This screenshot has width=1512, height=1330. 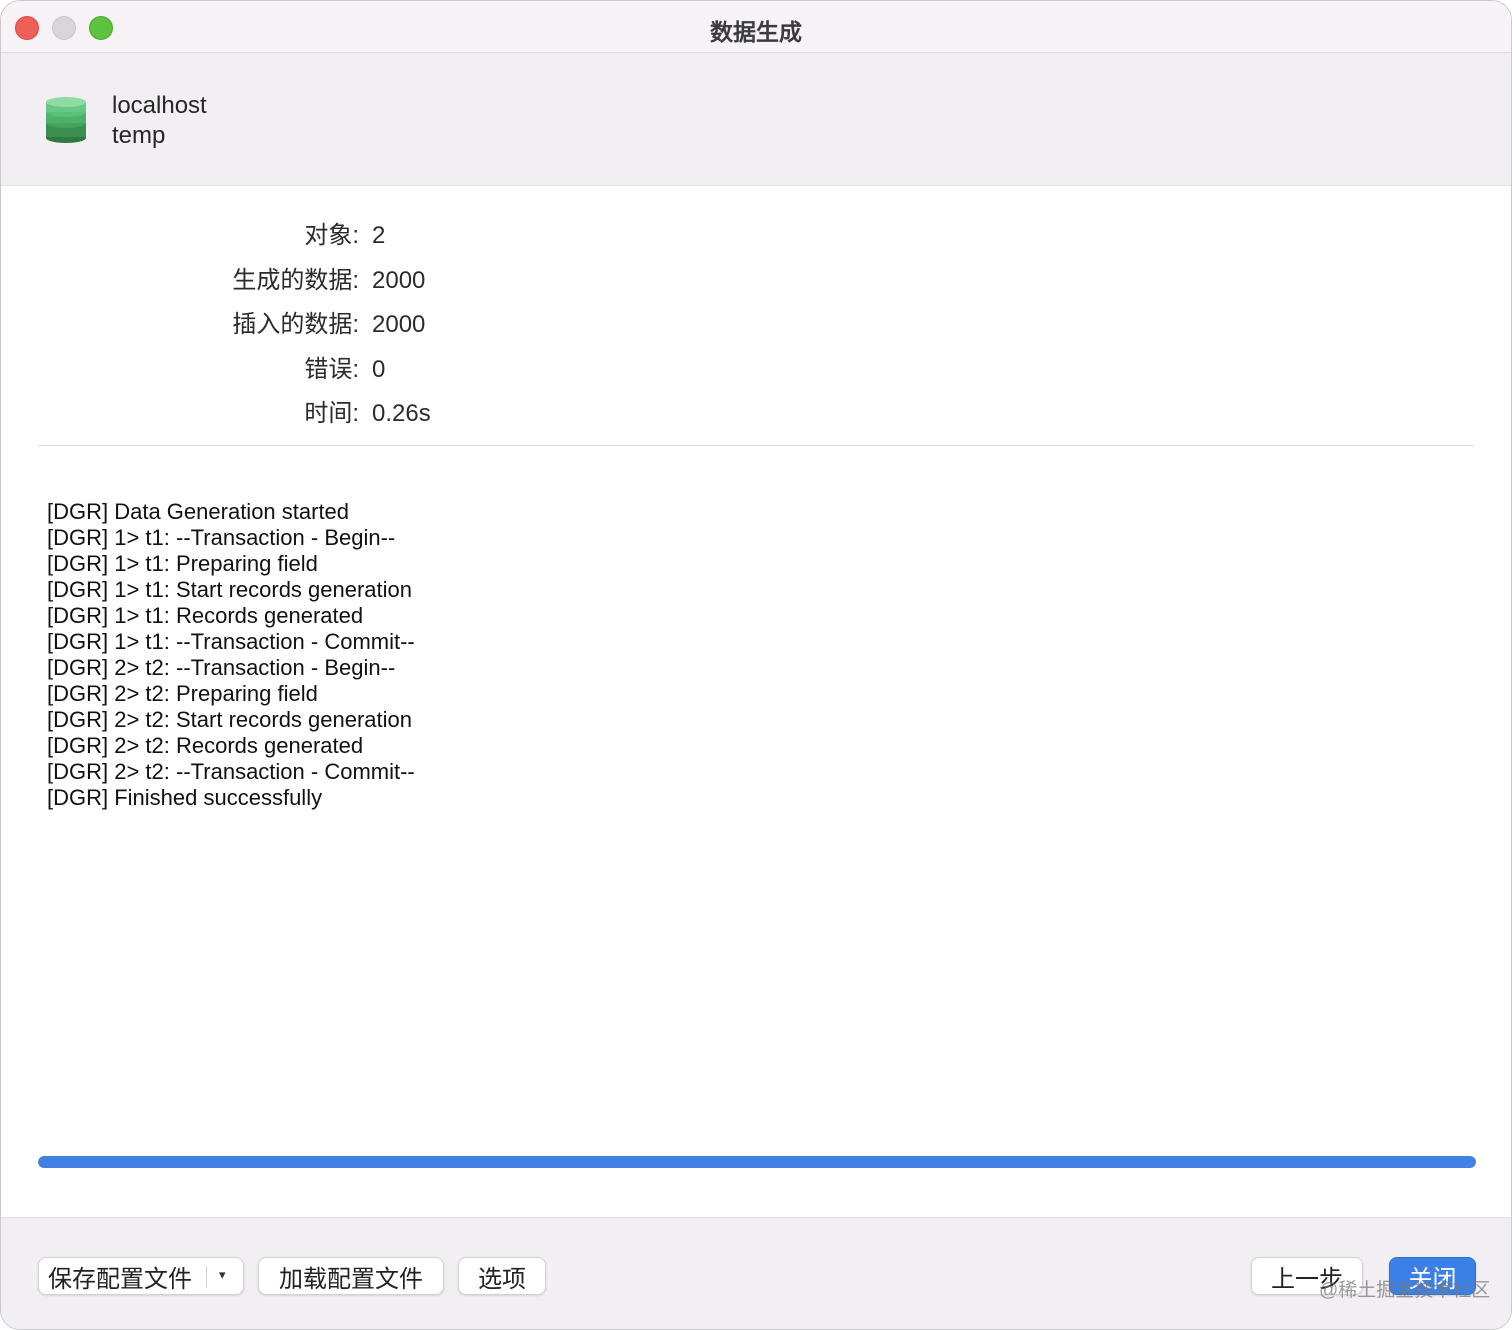 I want to click on stat-row-generated: 生成的数据: 2000, so click(x=351, y=281).